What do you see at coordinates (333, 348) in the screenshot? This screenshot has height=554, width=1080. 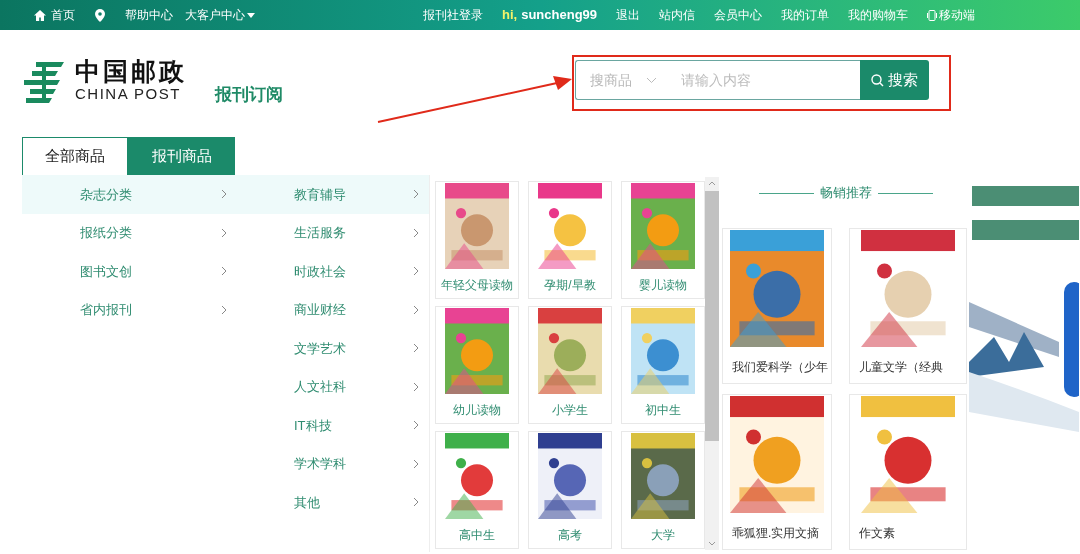 I see `subcategory-item: 文学艺术` at bounding box center [333, 348].